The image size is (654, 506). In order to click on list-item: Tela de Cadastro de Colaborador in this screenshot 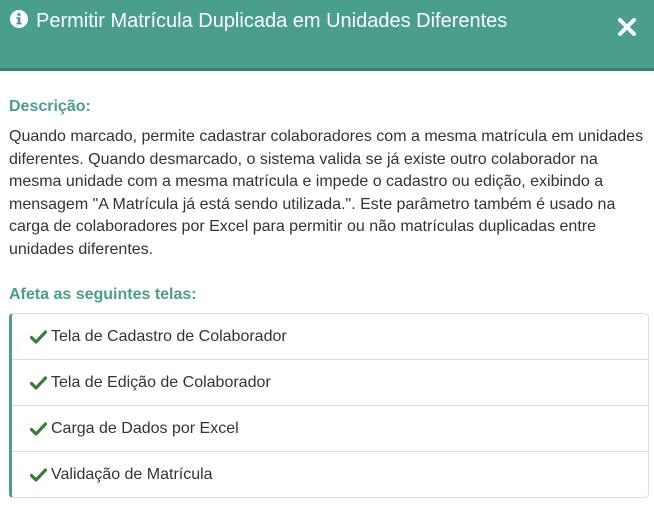, I will do `click(330, 337)`.